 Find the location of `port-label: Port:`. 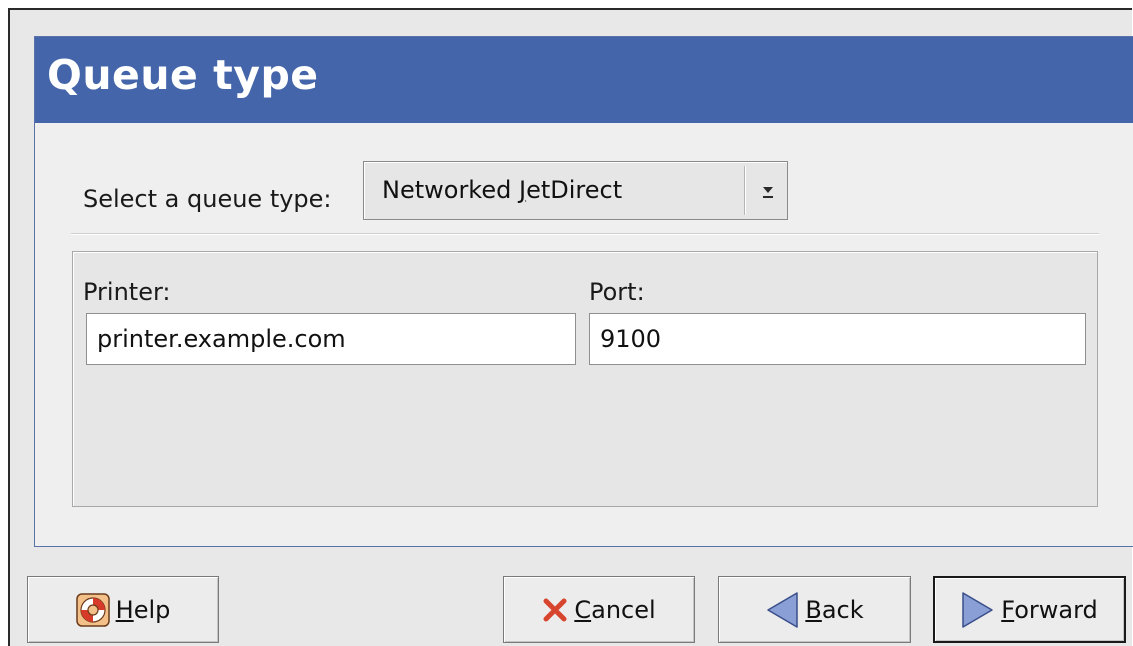

port-label: Port: is located at coordinates (617, 292).